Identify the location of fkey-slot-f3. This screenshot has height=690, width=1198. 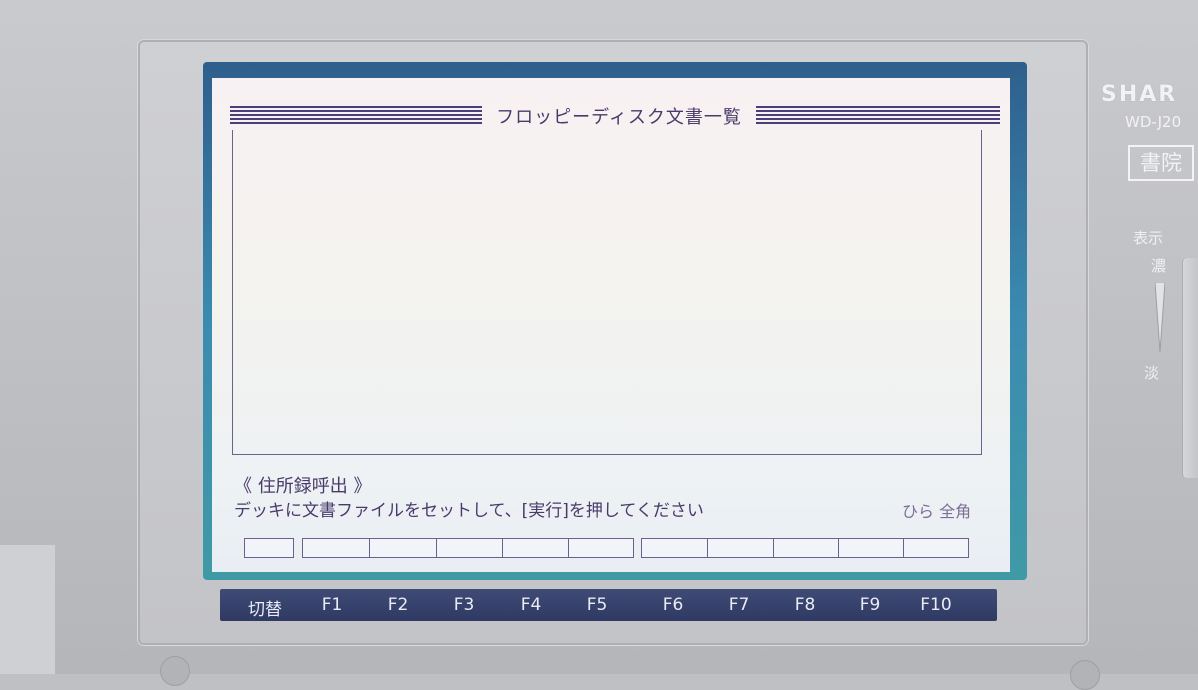
(469, 548).